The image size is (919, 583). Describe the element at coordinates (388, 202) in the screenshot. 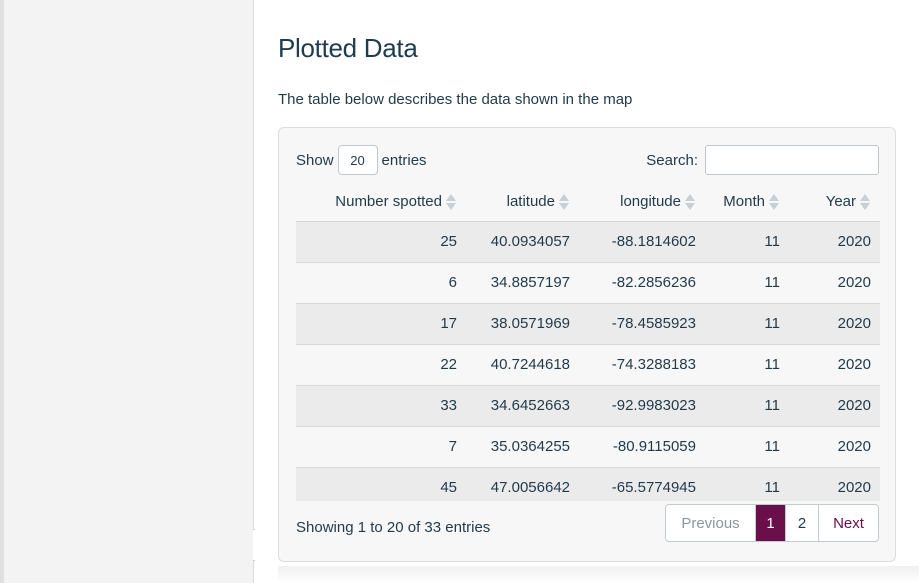

I see `column-header-label: Number spotted` at that location.